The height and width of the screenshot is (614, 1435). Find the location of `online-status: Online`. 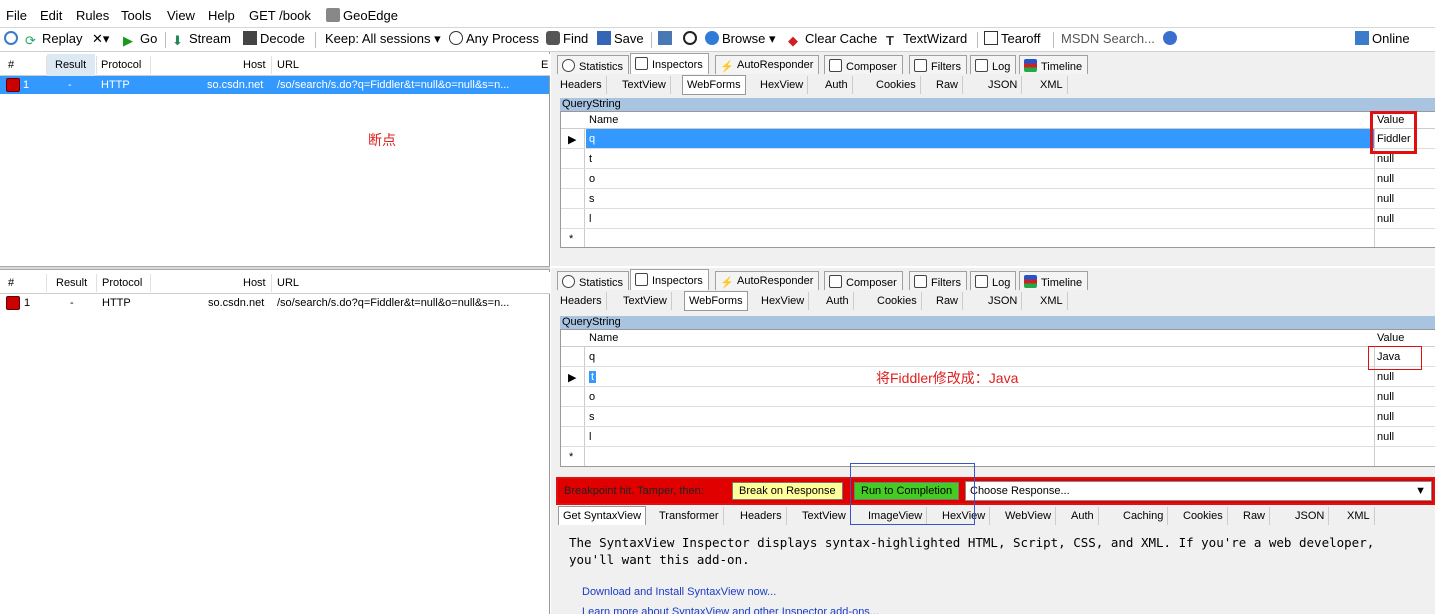

online-status: Online is located at coordinates (1382, 38).